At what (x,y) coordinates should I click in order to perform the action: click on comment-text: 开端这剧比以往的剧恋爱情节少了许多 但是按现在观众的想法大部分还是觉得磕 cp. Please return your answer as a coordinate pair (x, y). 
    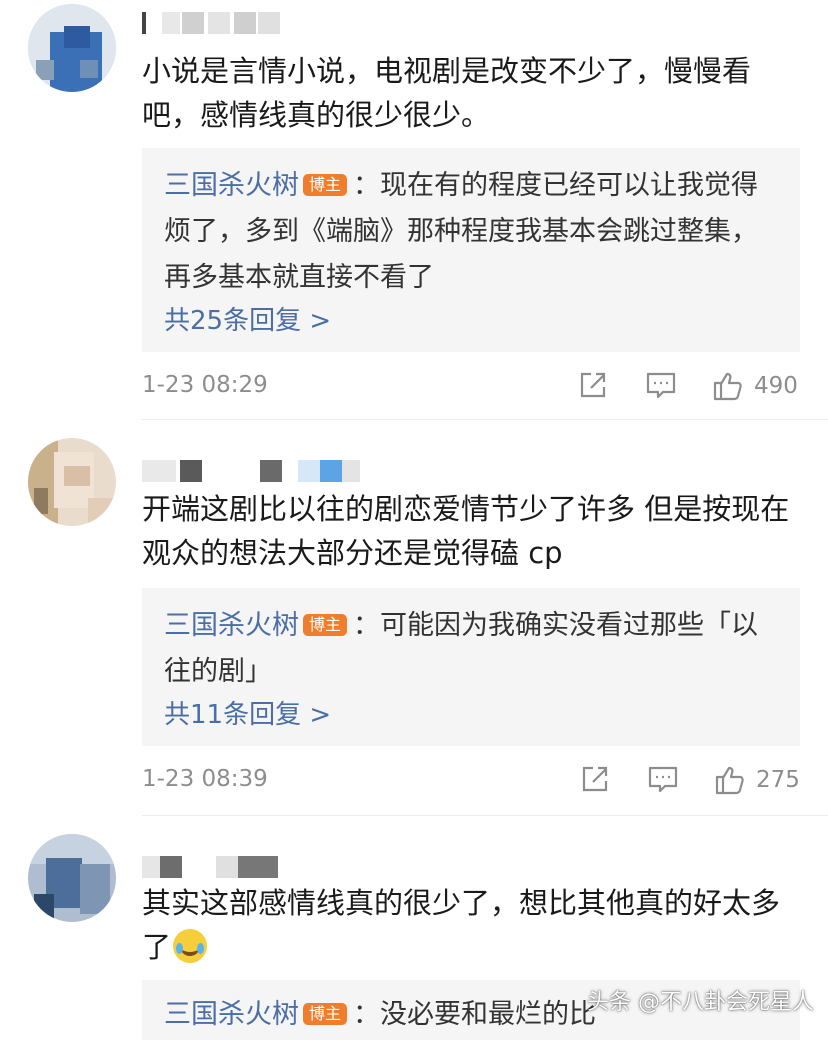
    Looking at the image, I should click on (466, 531).